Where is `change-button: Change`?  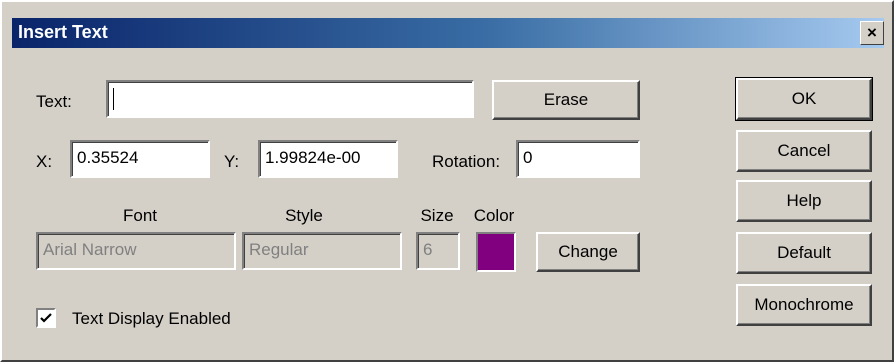 change-button: Change is located at coordinates (588, 252).